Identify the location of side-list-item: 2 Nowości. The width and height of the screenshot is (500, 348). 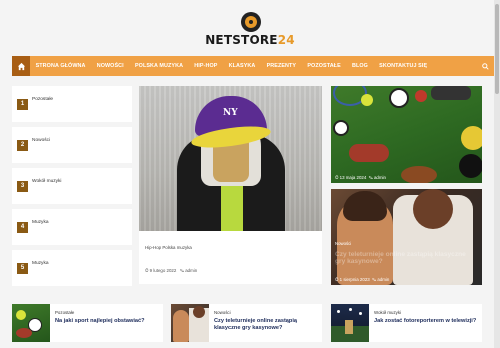
(72, 145).